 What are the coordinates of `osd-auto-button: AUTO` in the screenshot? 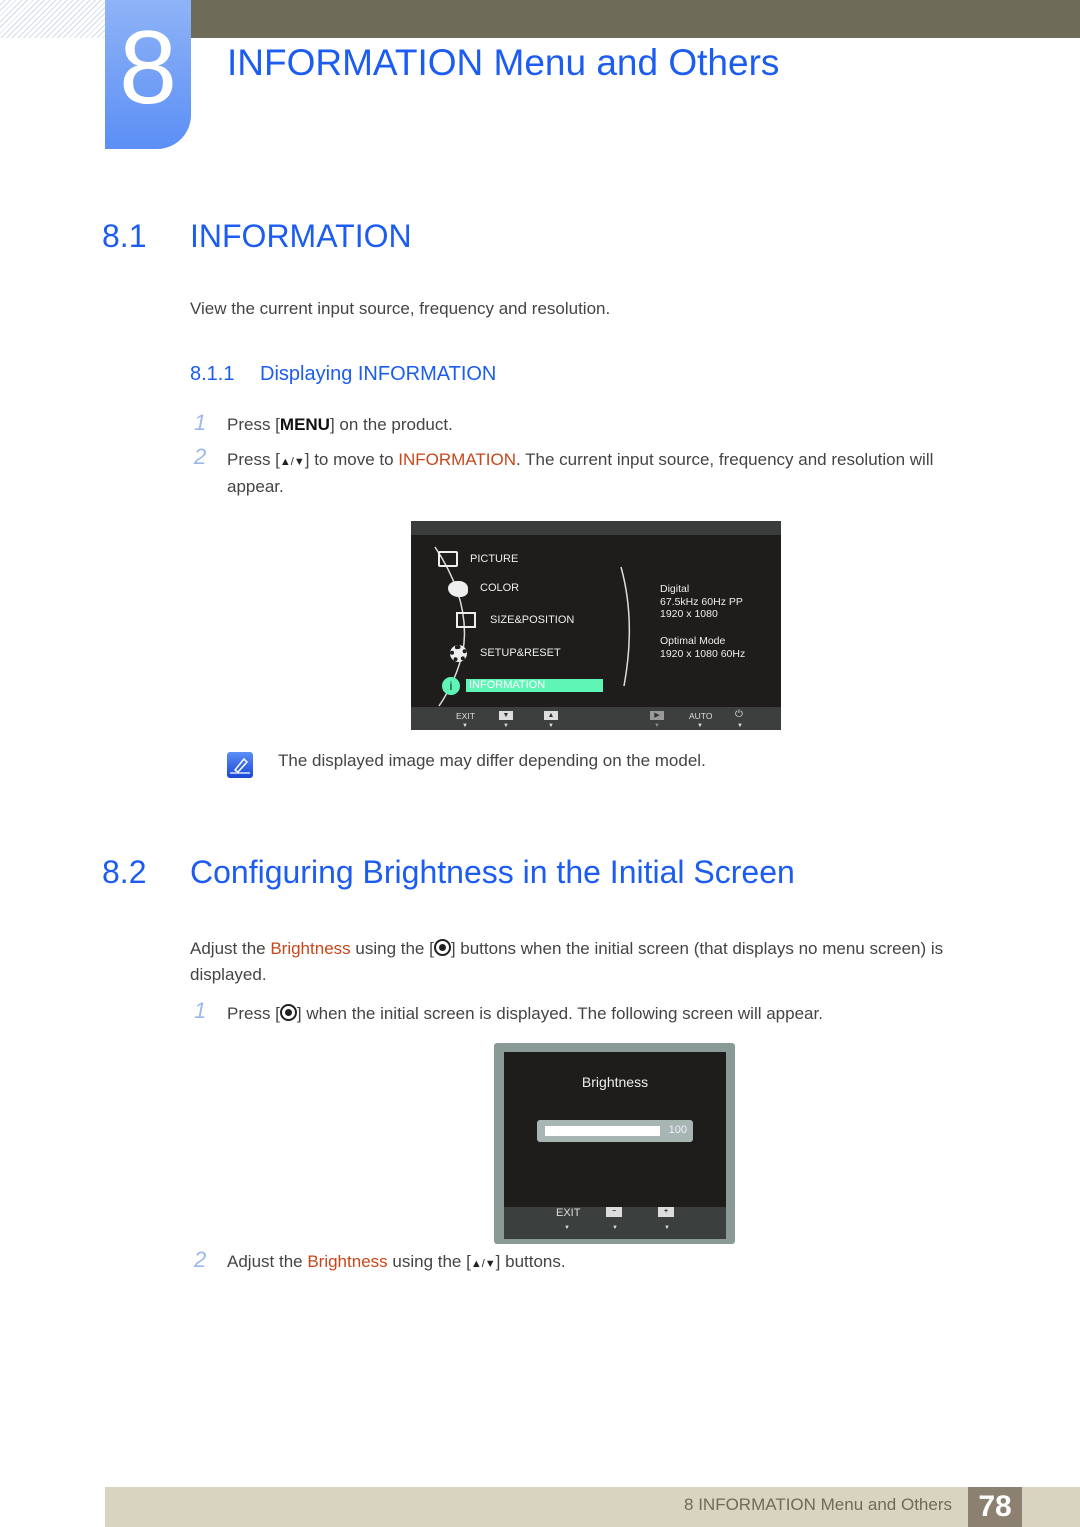 It's located at (701, 716).